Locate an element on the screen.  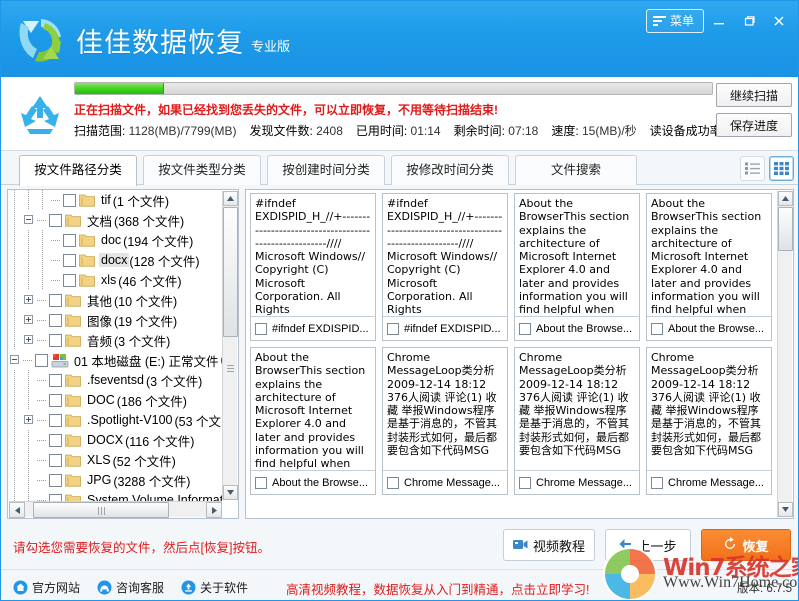
tree-node: 其他 (10 个文件) is located at coordinates (115, 300).